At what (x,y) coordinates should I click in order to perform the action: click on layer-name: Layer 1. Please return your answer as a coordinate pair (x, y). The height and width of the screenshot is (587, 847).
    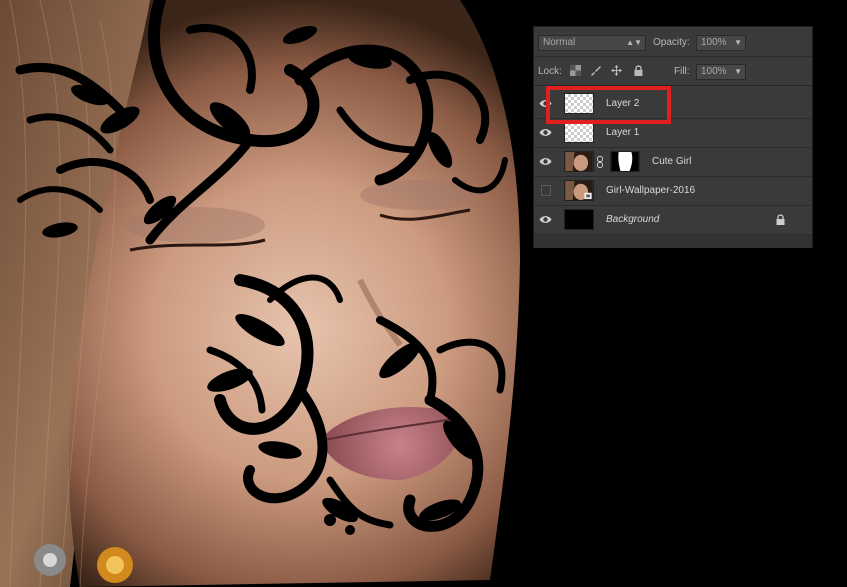
    Looking at the image, I should click on (623, 132).